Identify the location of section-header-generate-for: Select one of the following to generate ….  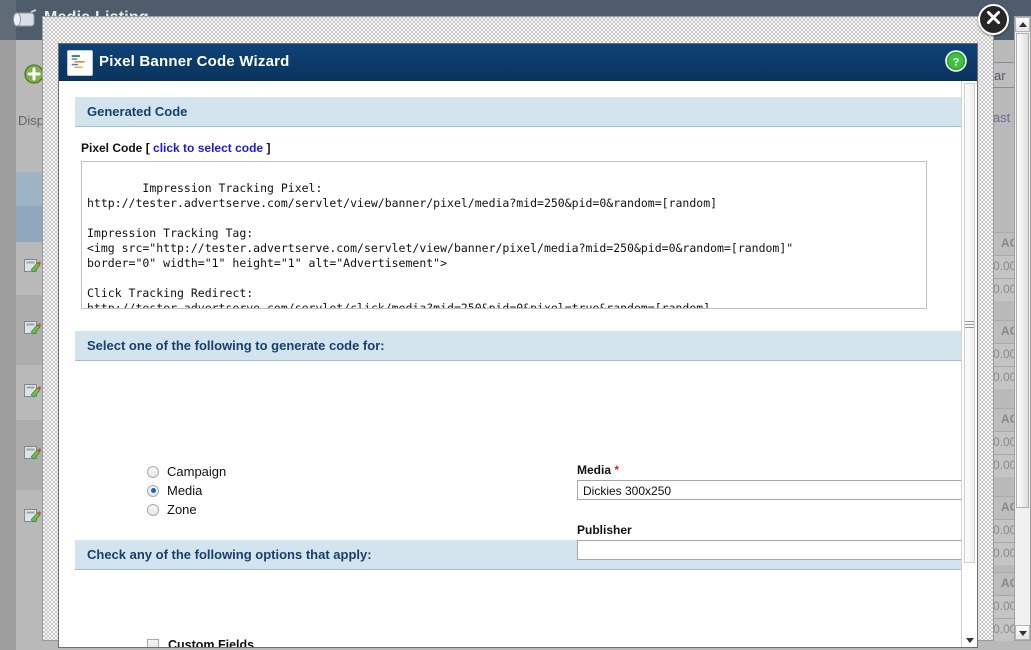
(519, 346).